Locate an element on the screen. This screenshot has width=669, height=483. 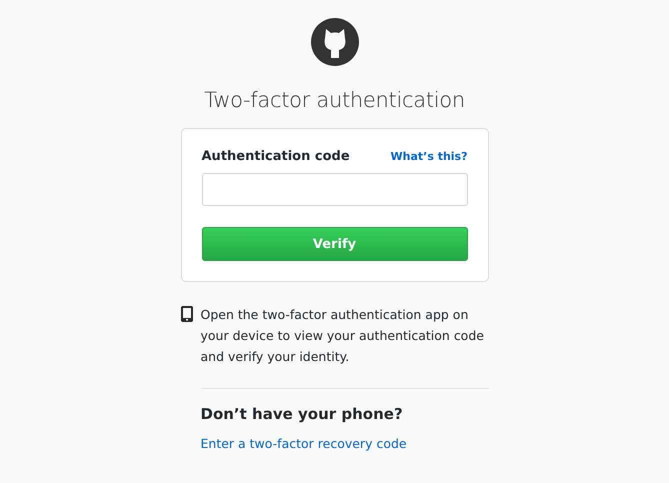
cat-logo-icon is located at coordinates (334, 42).